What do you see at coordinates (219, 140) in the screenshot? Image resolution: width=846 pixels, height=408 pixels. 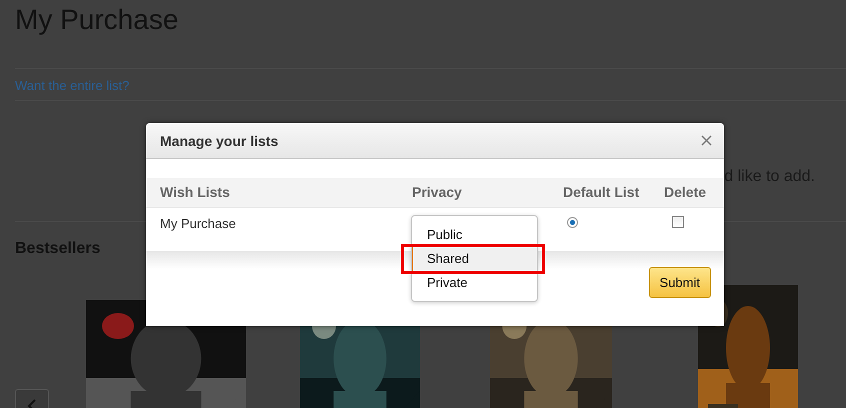 I see `dialog-title: Manage your lists` at bounding box center [219, 140].